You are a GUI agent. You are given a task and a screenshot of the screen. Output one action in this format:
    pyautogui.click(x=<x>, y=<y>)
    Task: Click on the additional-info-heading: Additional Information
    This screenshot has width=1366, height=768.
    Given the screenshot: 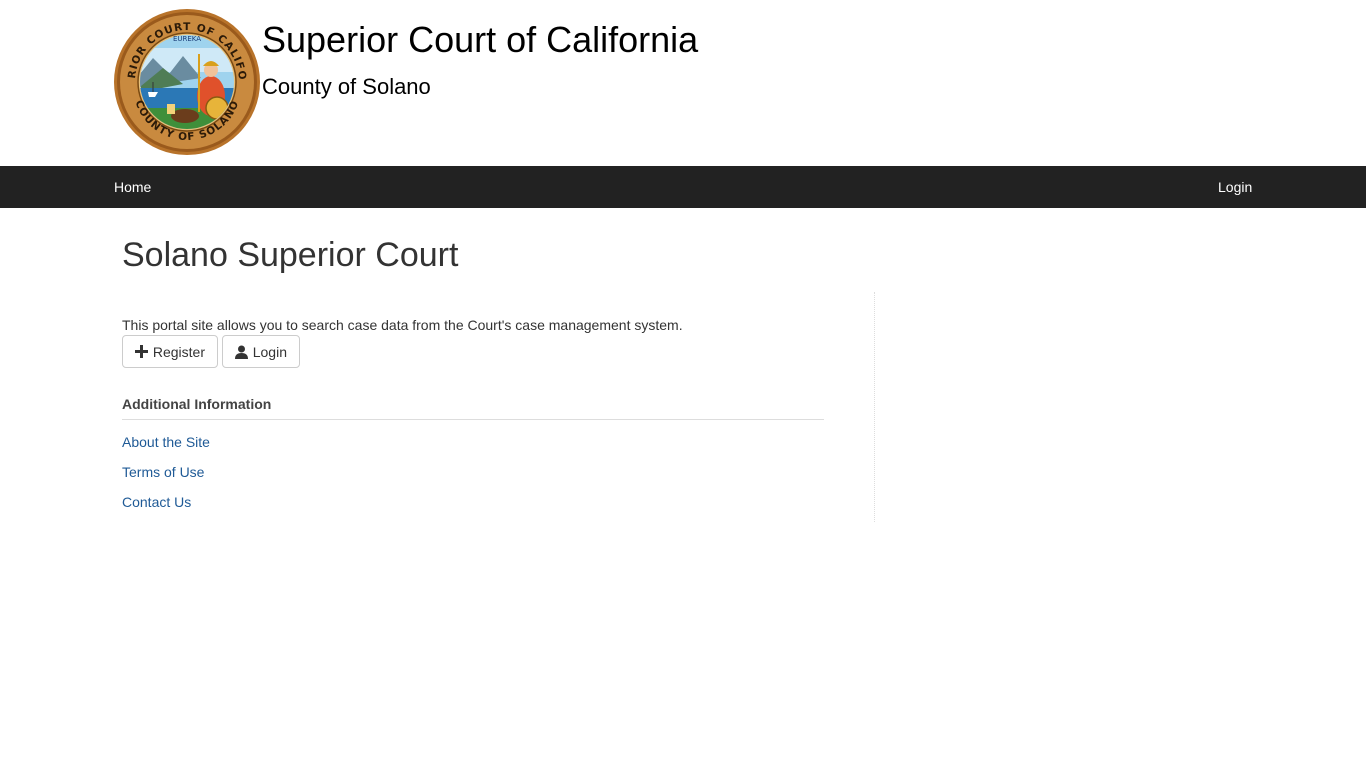 What is the action you would take?
    pyautogui.click(x=197, y=404)
    